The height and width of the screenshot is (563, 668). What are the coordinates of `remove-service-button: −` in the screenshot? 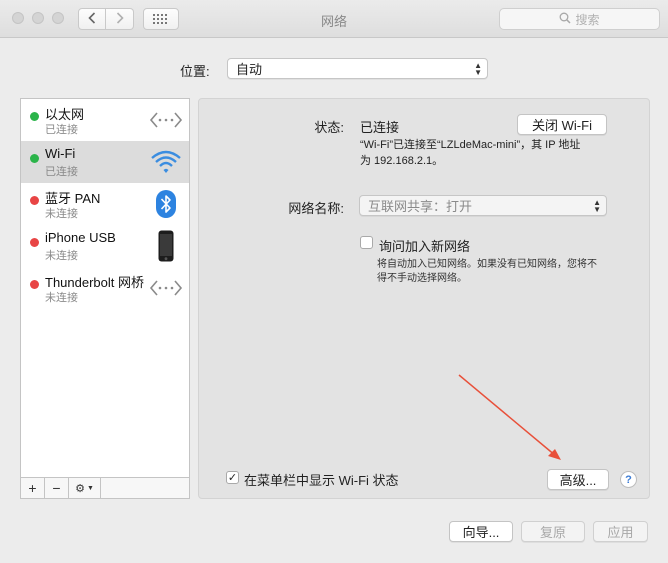 It's located at (57, 488).